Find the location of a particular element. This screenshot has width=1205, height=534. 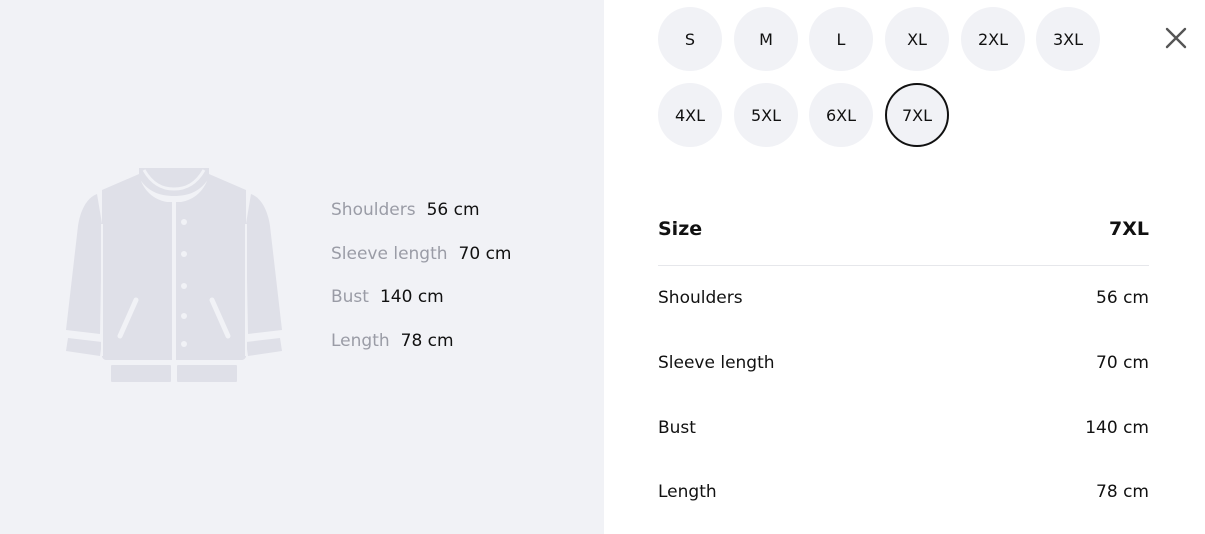

close-button is located at coordinates (1176, 38).